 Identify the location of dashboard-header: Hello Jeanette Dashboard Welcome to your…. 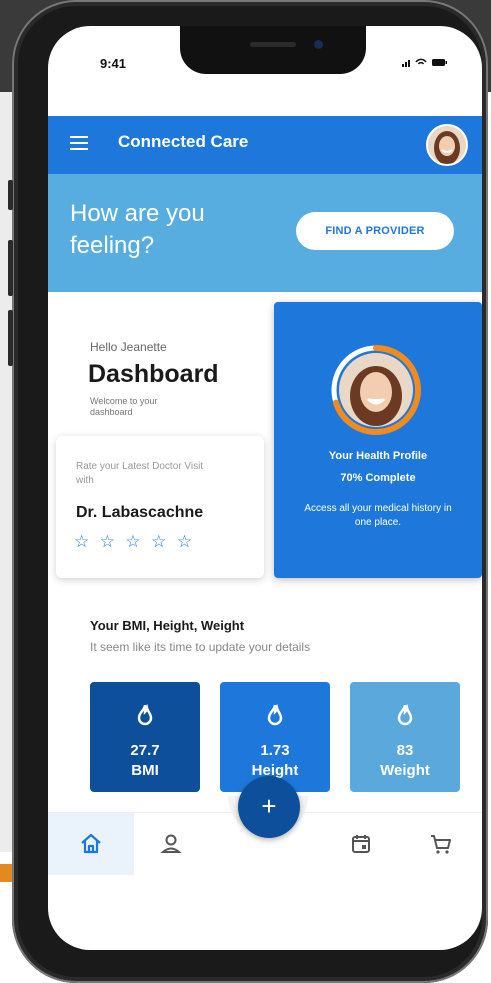
(161, 369).